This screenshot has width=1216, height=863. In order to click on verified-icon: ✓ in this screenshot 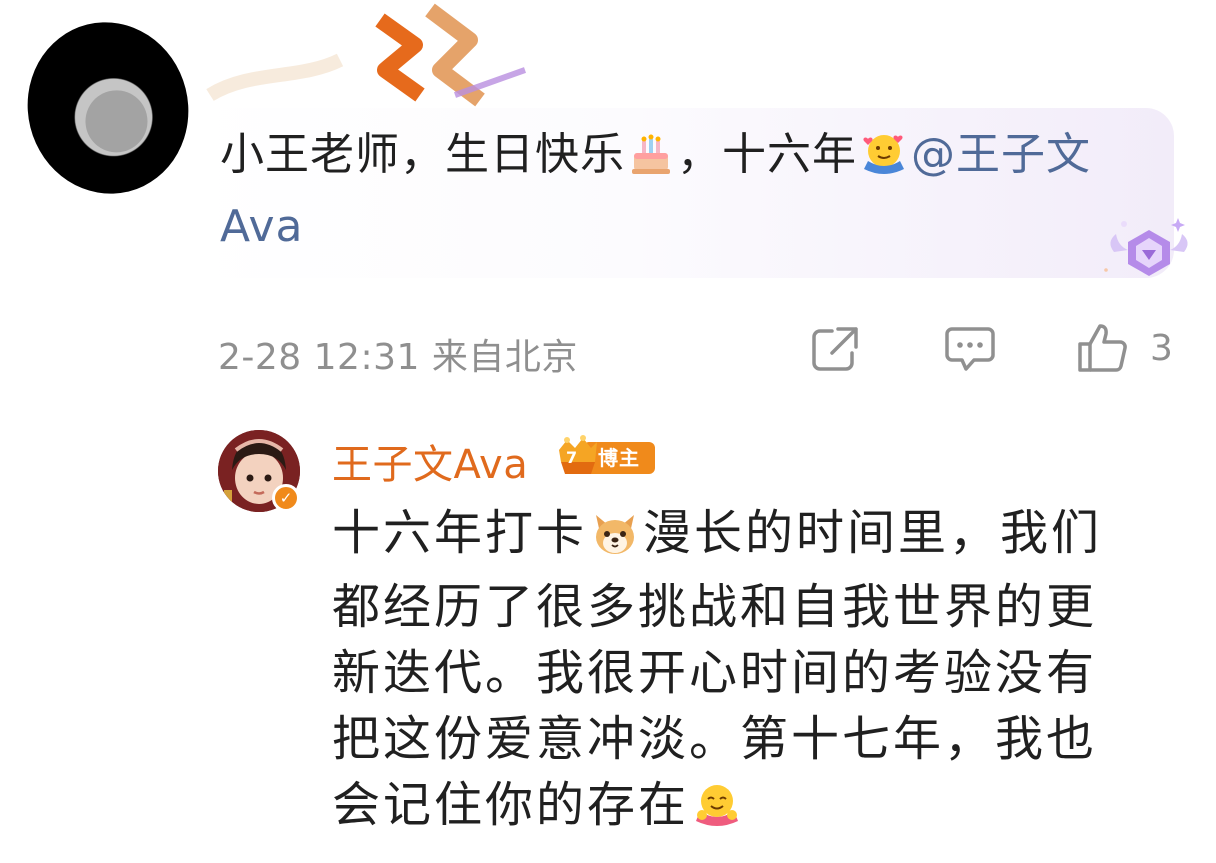, I will do `click(286, 498)`.